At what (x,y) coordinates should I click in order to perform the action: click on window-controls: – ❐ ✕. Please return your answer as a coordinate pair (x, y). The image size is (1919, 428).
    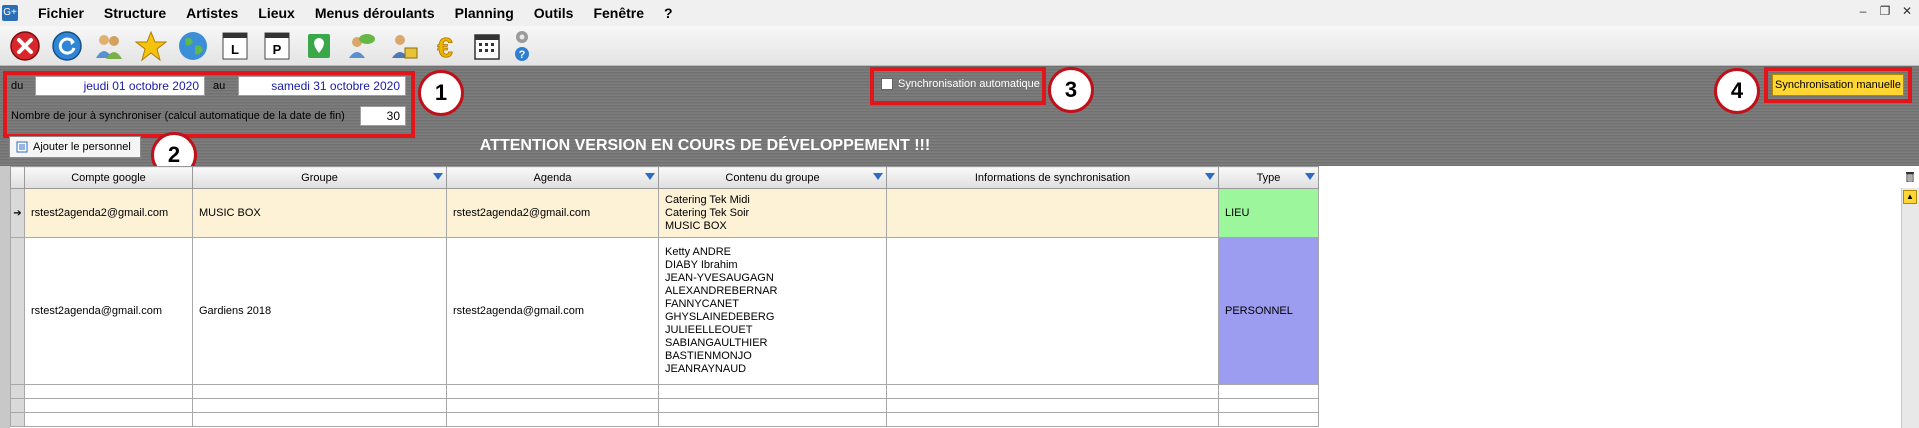
    Looking at the image, I should click on (1885, 11).